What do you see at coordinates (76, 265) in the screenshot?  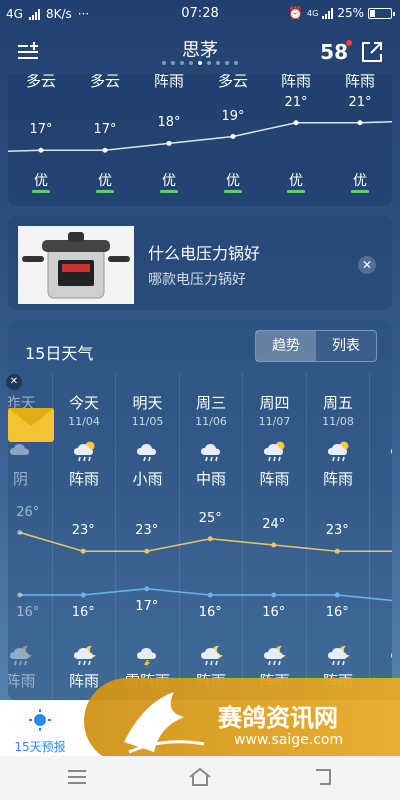 I see `pressure-cooker-image` at bounding box center [76, 265].